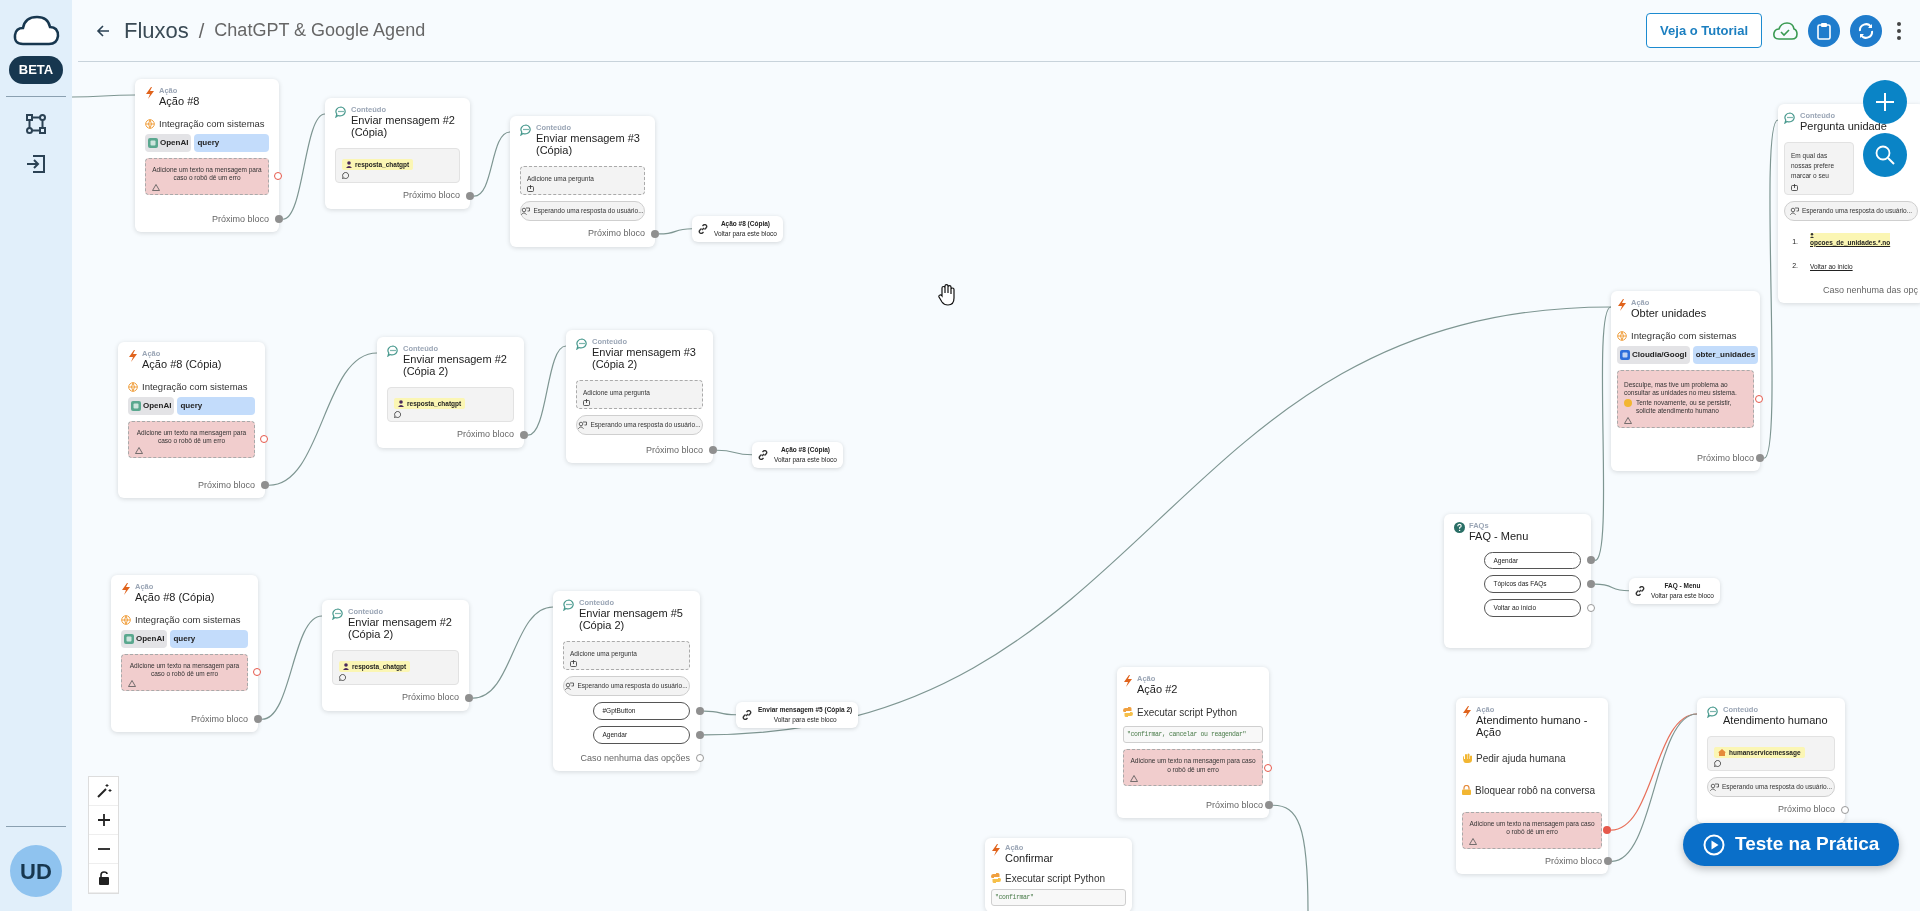 The image size is (1920, 911). What do you see at coordinates (1704, 30) in the screenshot?
I see `tutorial-button: Veja o Tutorial` at bounding box center [1704, 30].